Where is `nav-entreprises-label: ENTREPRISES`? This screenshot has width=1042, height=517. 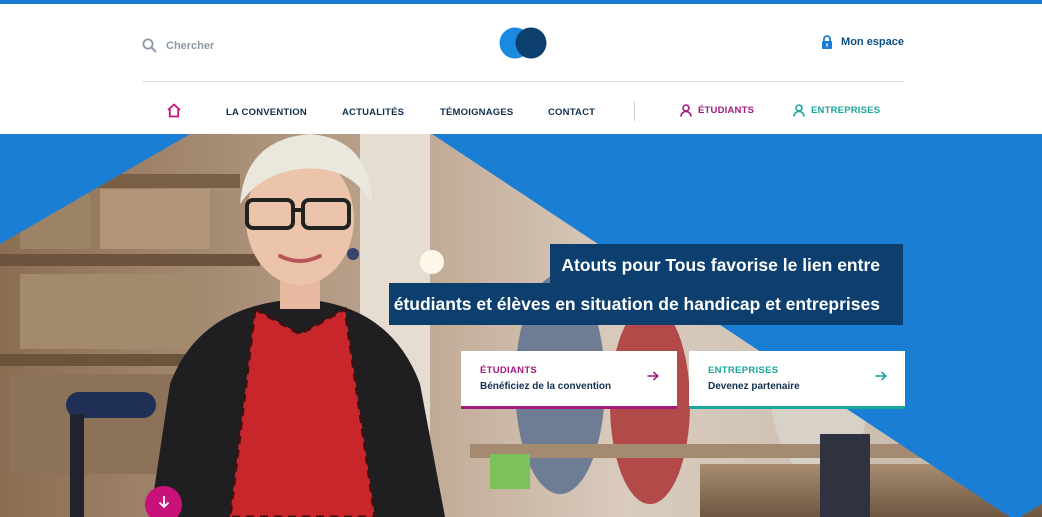
nav-entreprises-label: ENTREPRISES is located at coordinates (846, 110).